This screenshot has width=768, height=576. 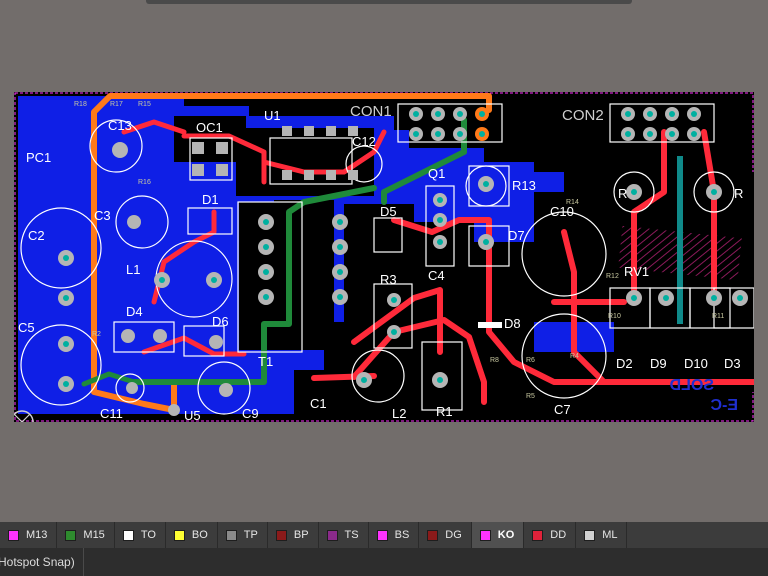 What do you see at coordinates (516, 235) in the screenshot?
I see `label-d7: D7` at bounding box center [516, 235].